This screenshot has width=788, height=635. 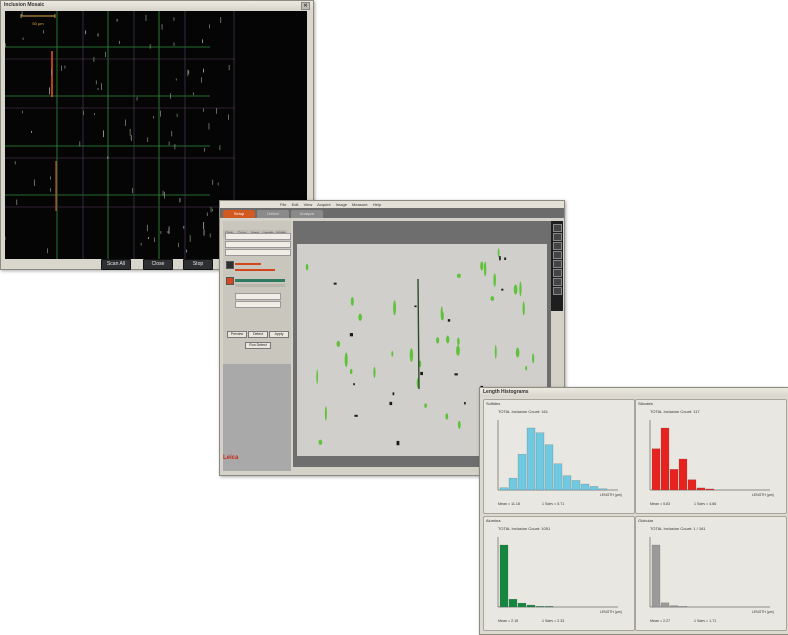 I want to click on fit-icon, so click(x=557, y=291).